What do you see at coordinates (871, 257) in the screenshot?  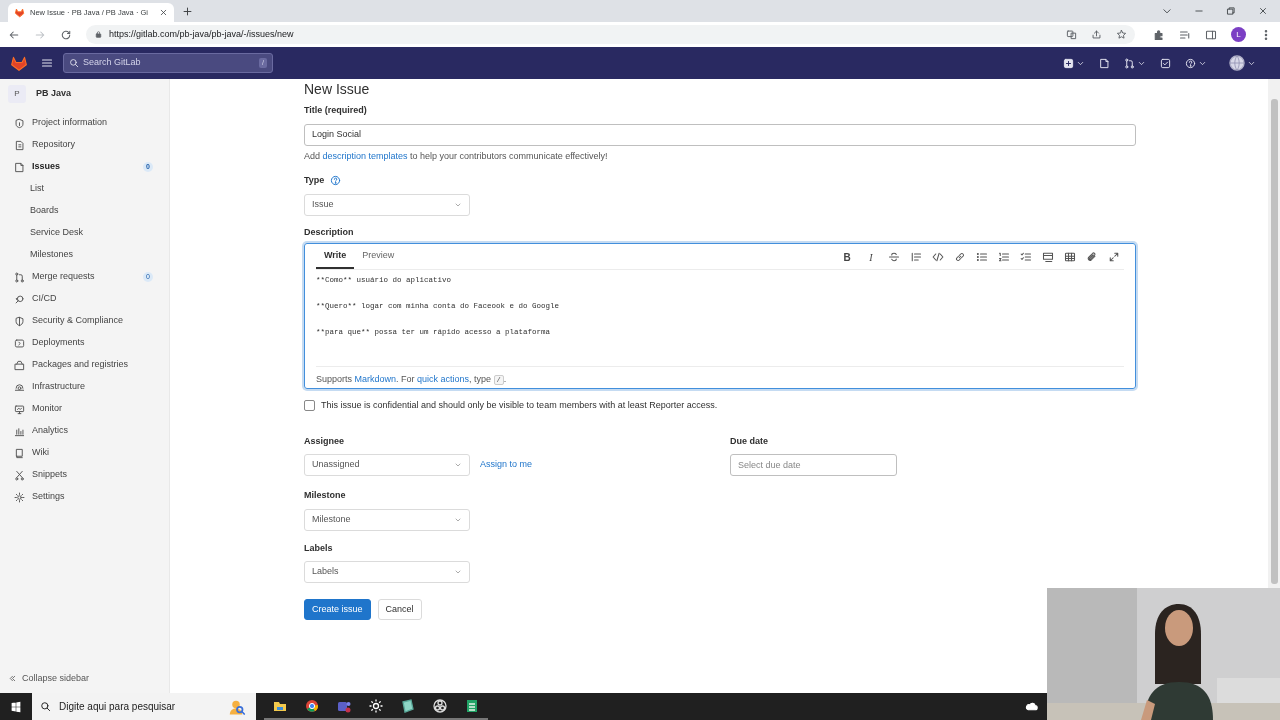 I see `italic-button: I` at bounding box center [871, 257].